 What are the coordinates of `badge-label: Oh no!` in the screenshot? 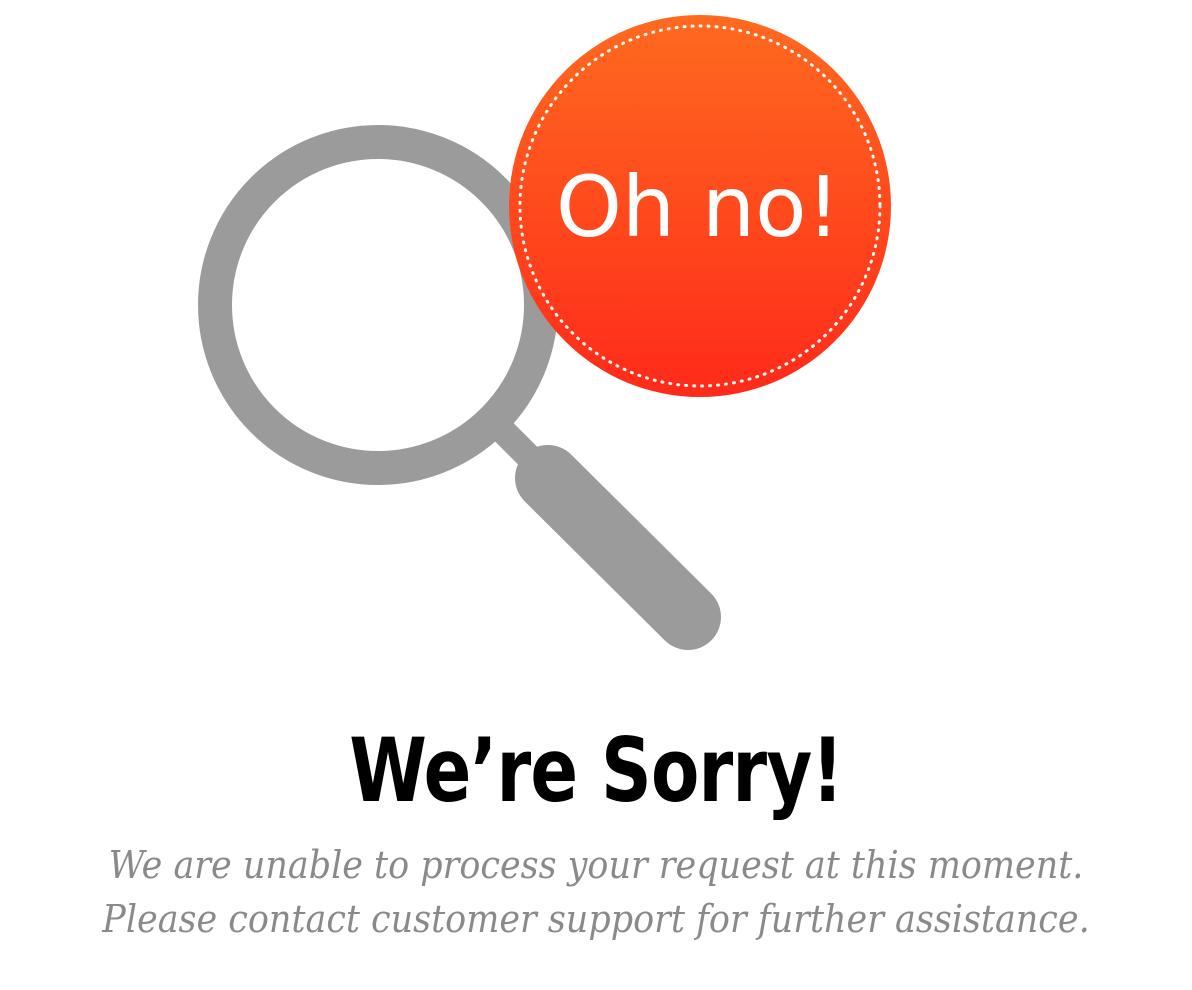 It's located at (698, 207).